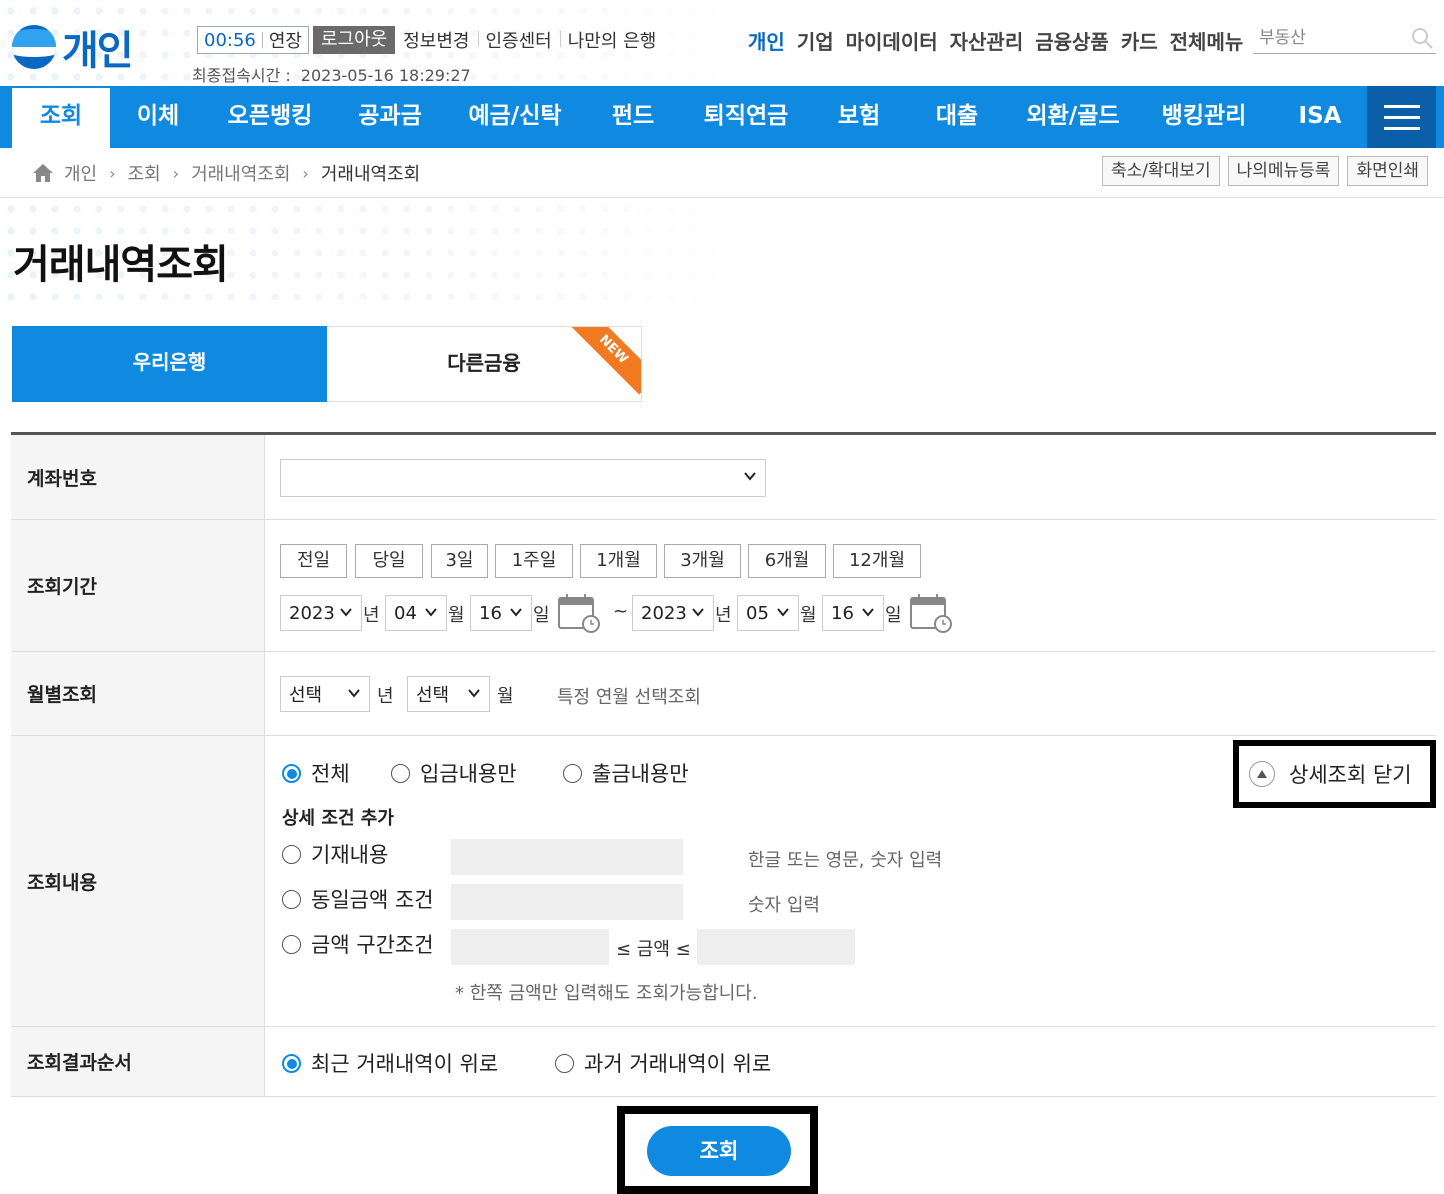 The image size is (1444, 1194). I want to click on new-badge: NEW, so click(604, 361).